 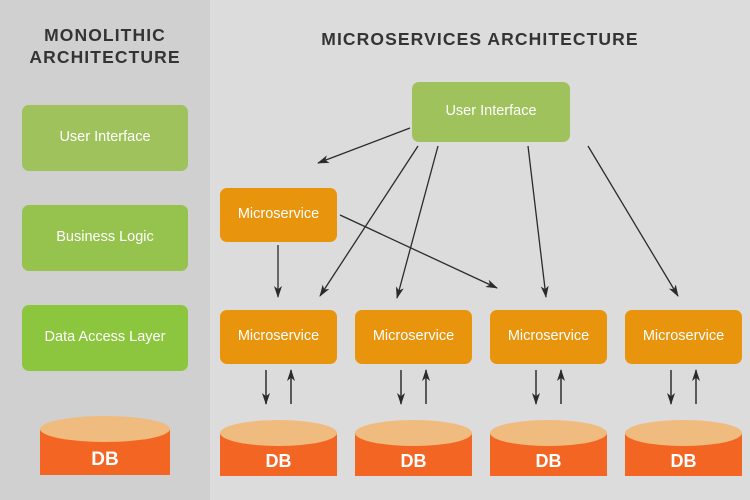 I want to click on microservice-1: Microservice, so click(x=278, y=337).